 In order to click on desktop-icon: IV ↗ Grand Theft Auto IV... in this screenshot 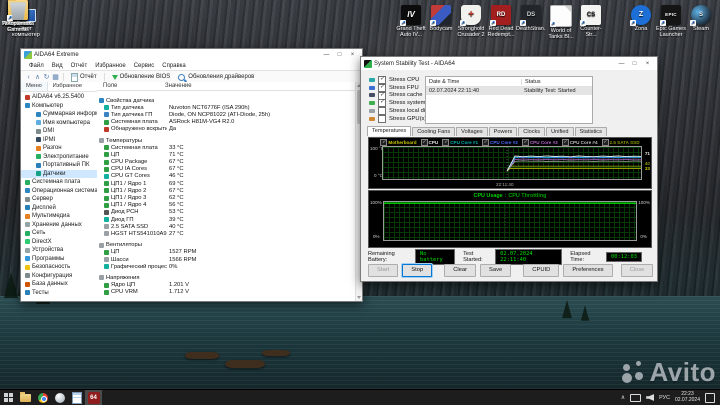, I will do `click(411, 22)`.